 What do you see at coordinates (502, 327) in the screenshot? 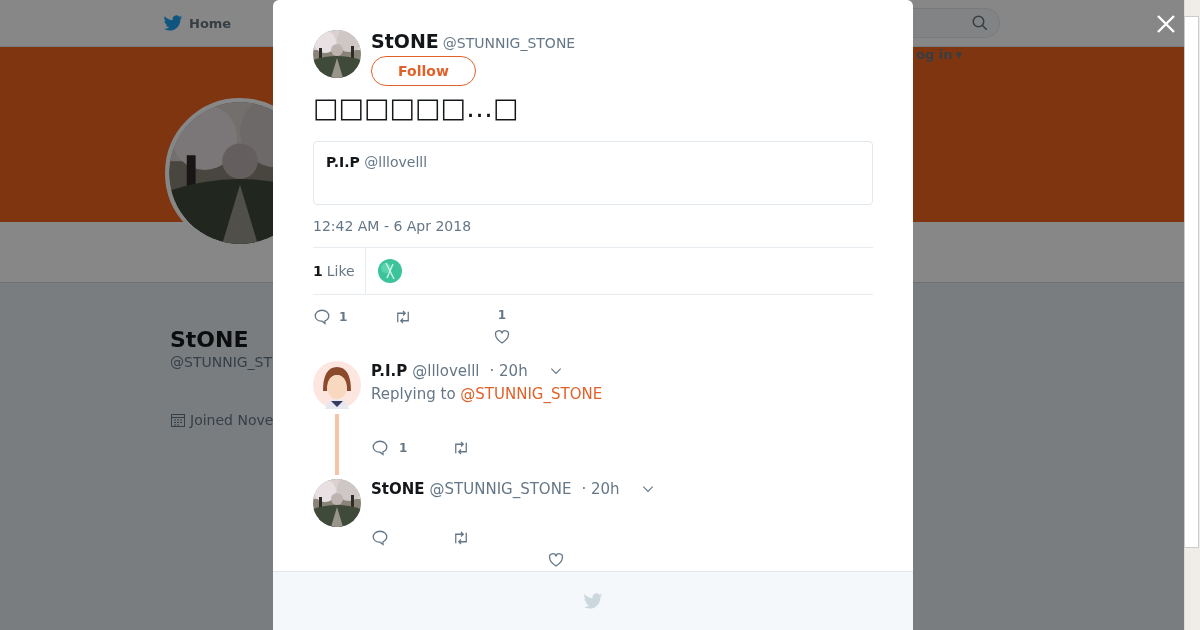
I see `like-button: 1` at bounding box center [502, 327].